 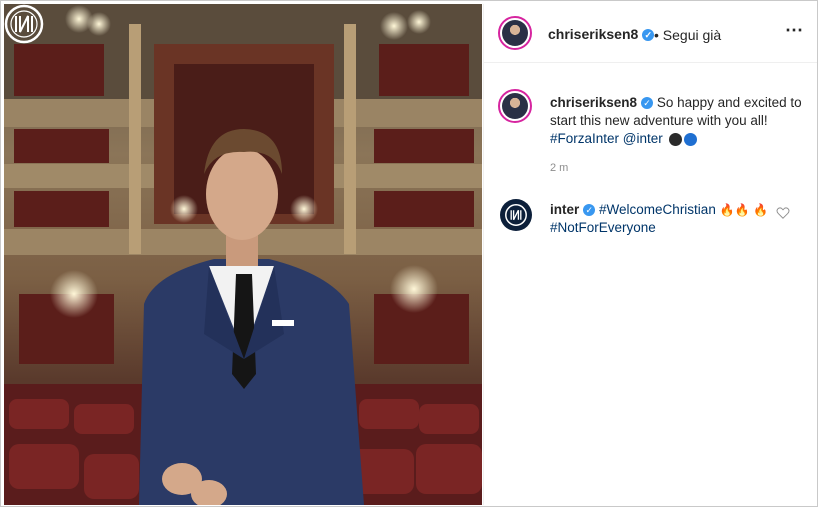 I want to click on post-header: chriseriksen8 ✓ • Segui già ⋯, so click(x=650, y=33).